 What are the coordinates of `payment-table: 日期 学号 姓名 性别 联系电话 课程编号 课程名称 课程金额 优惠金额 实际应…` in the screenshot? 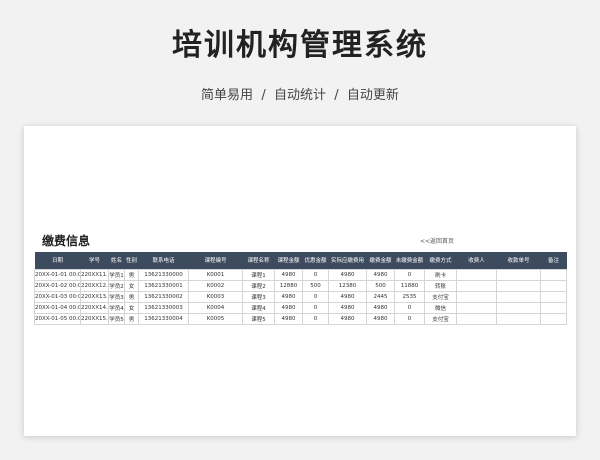 It's located at (300, 288).